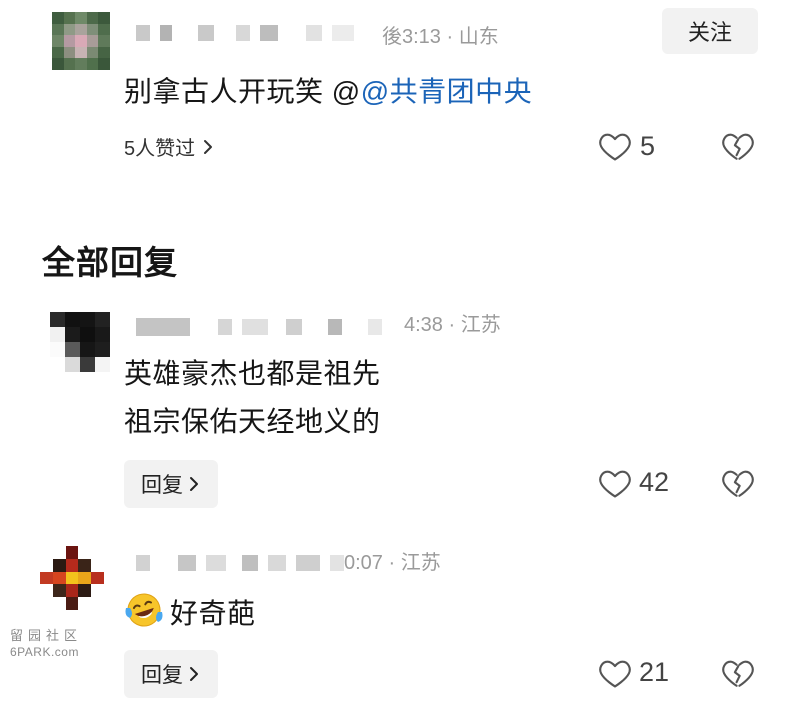 The height and width of the screenshot is (718, 800). What do you see at coordinates (452, 325) in the screenshot?
I see `comment-timestamp-location: 4:38 · 江苏` at bounding box center [452, 325].